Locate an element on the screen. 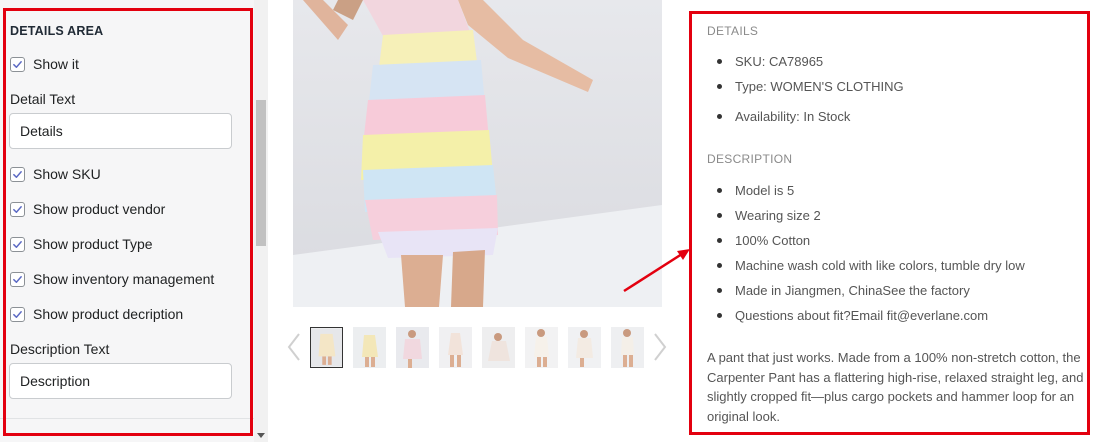 Image resolution: width=1108 pixels, height=442 pixels. description-item: Model is 5 is located at coordinates (871, 190).